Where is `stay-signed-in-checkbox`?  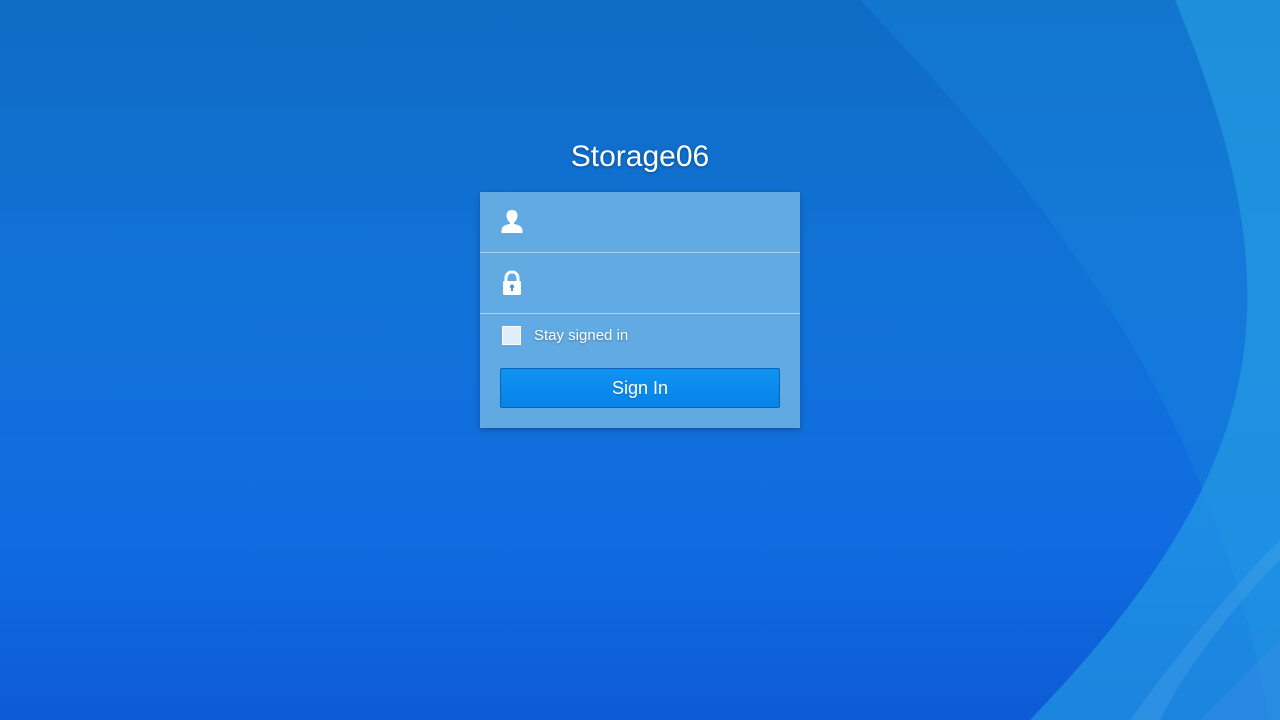
stay-signed-in-checkbox is located at coordinates (511, 335).